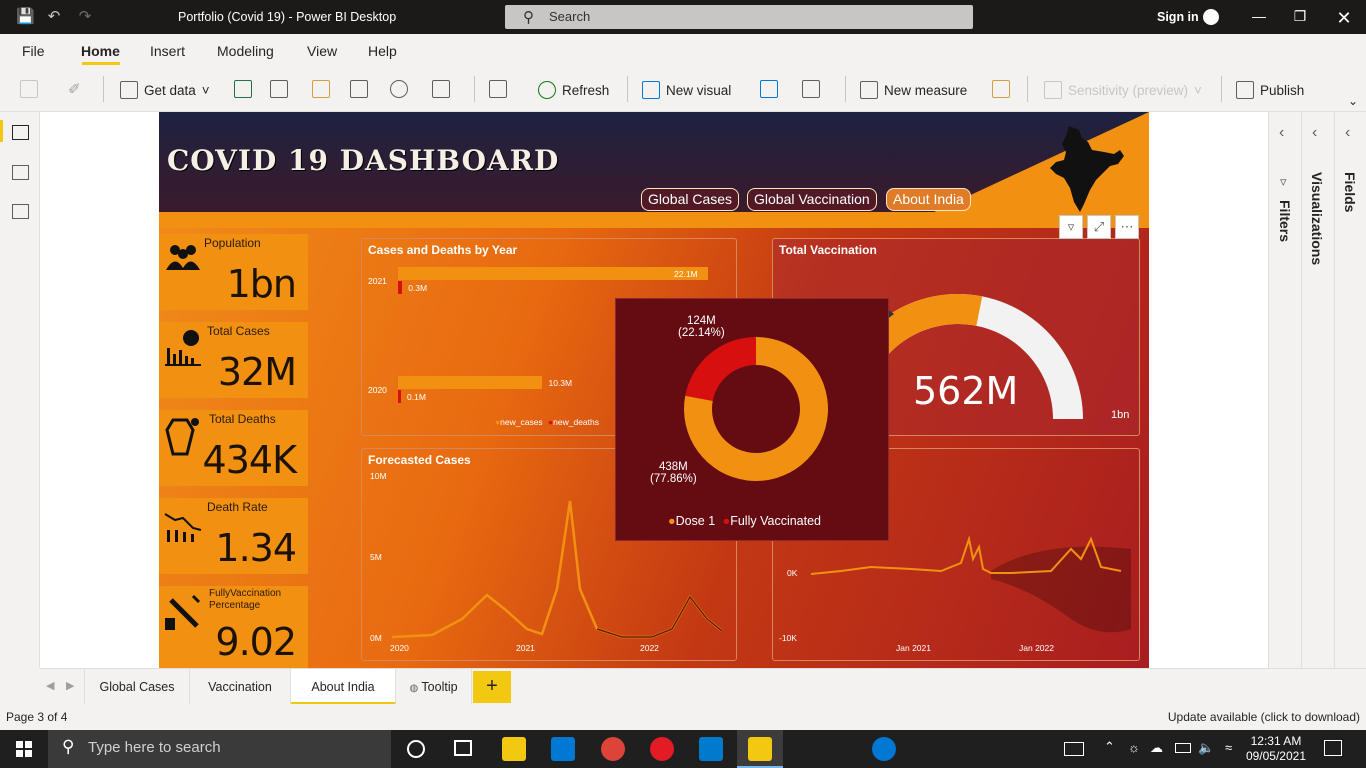 The image size is (1366, 768). I want to click on publish-button: Publish, so click(1270, 90).